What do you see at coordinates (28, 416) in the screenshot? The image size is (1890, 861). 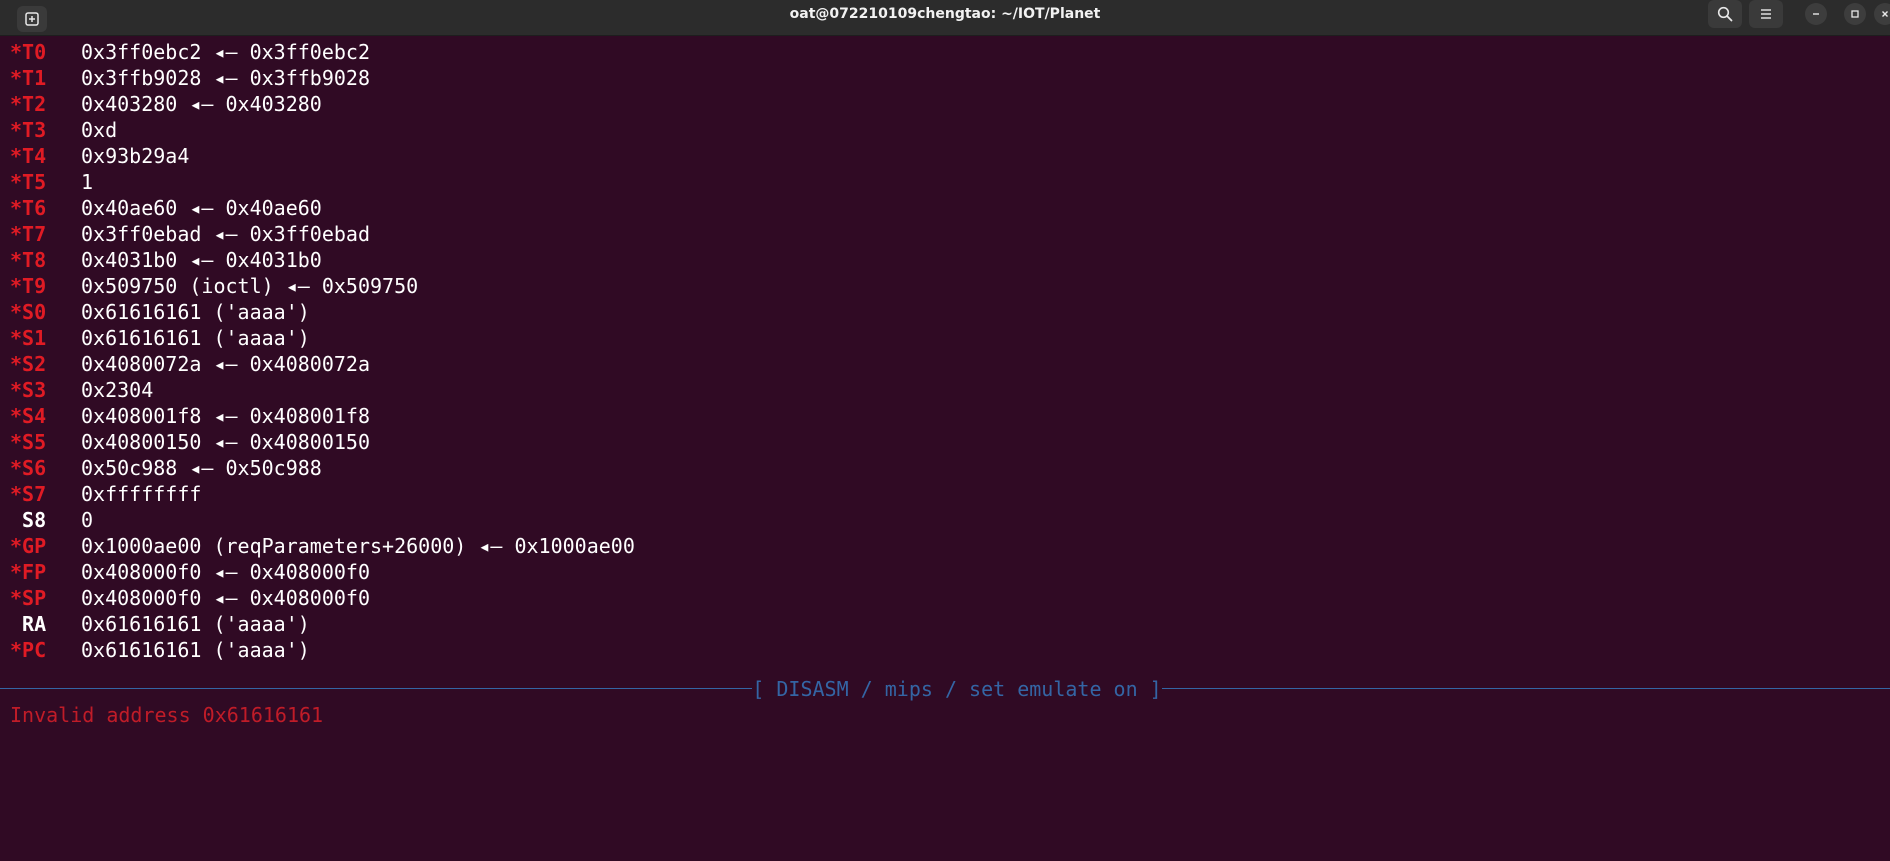 I see `register-name: *S4` at bounding box center [28, 416].